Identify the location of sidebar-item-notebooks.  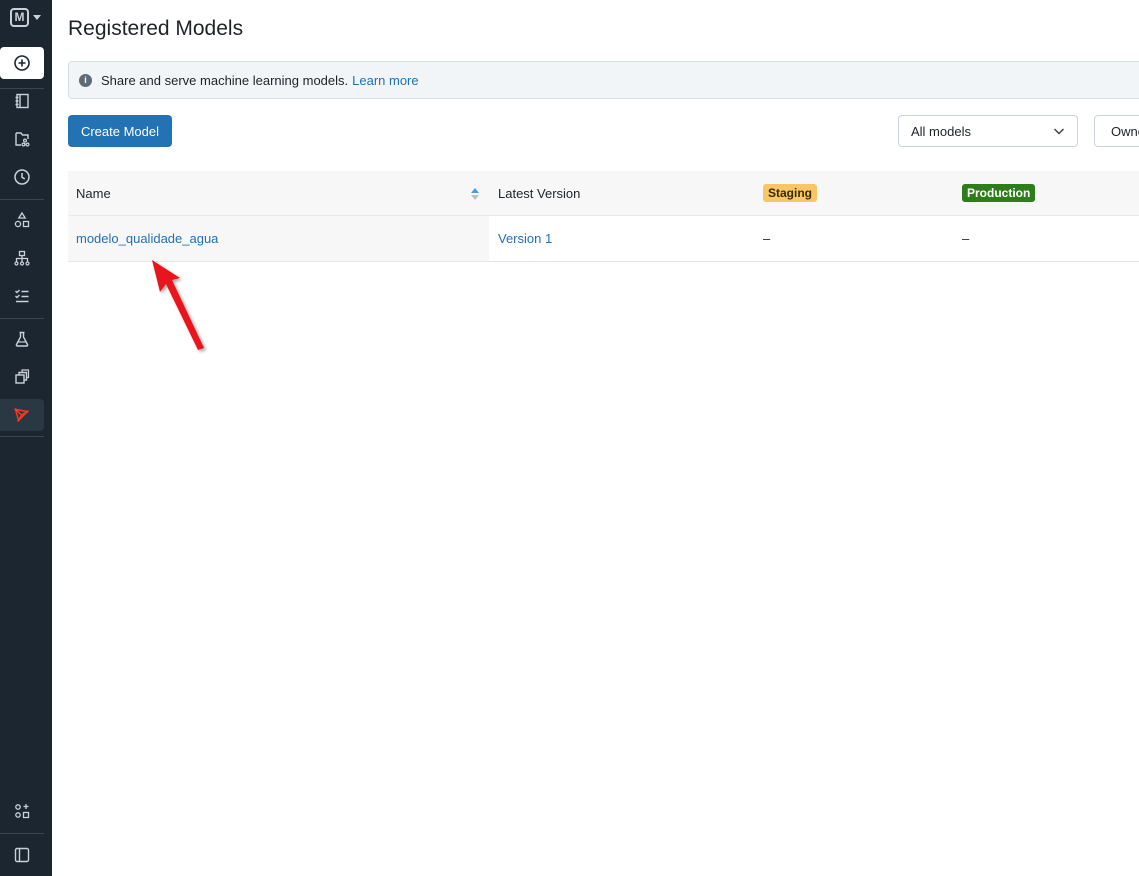
(22, 101).